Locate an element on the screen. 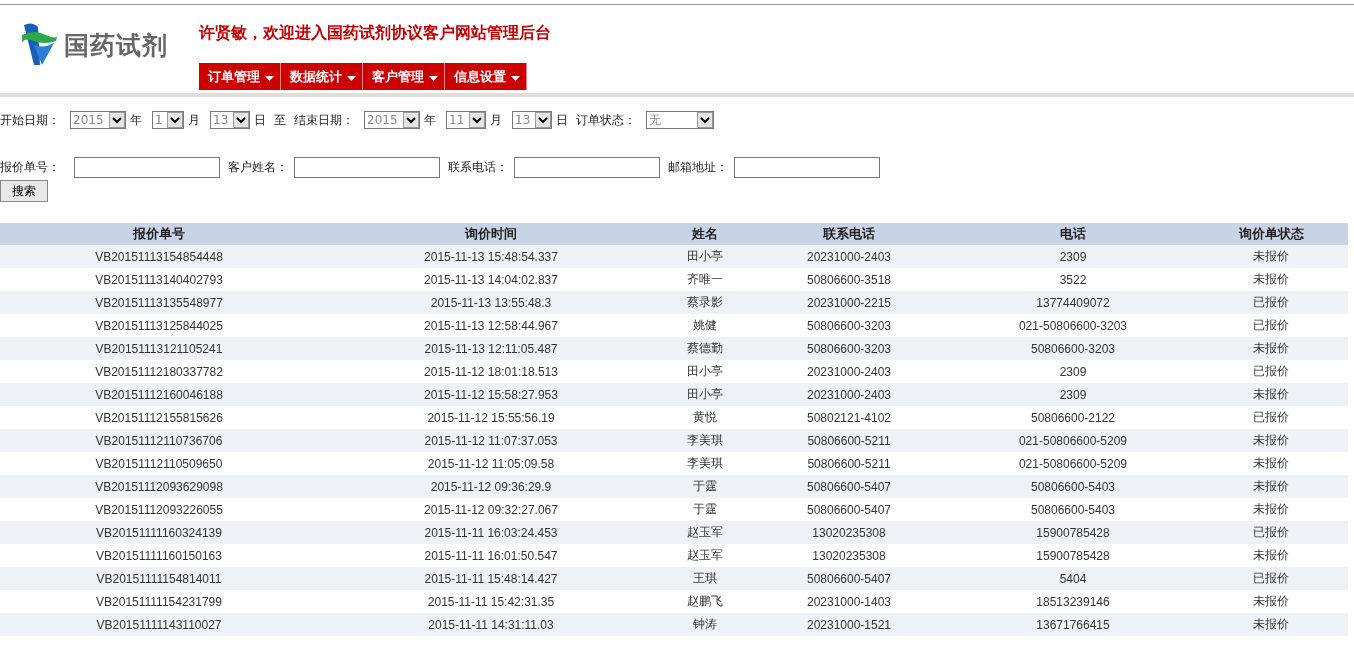 The width and height of the screenshot is (1354, 646). table-cell-text: VB20151113140402793 is located at coordinates (159, 279).